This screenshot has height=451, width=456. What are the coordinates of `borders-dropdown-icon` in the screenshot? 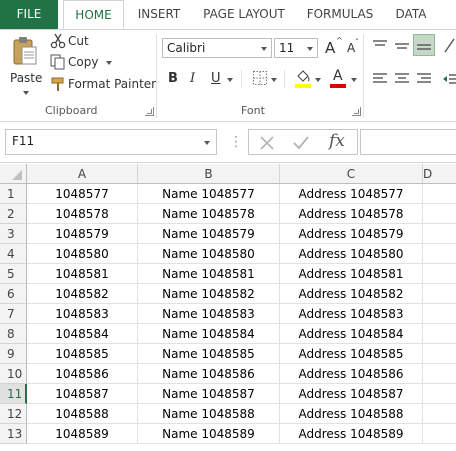 It's located at (274, 80).